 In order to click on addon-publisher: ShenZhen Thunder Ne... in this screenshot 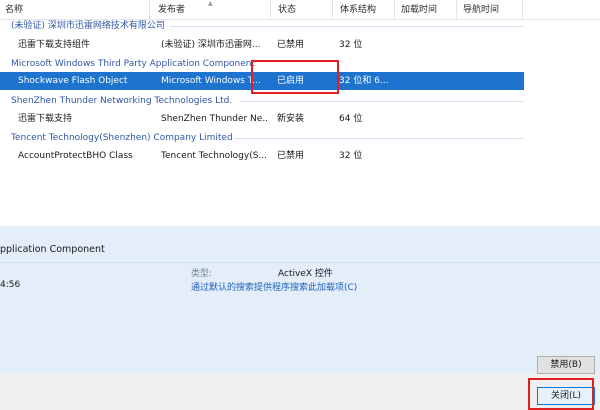, I will do `click(215, 119)`.